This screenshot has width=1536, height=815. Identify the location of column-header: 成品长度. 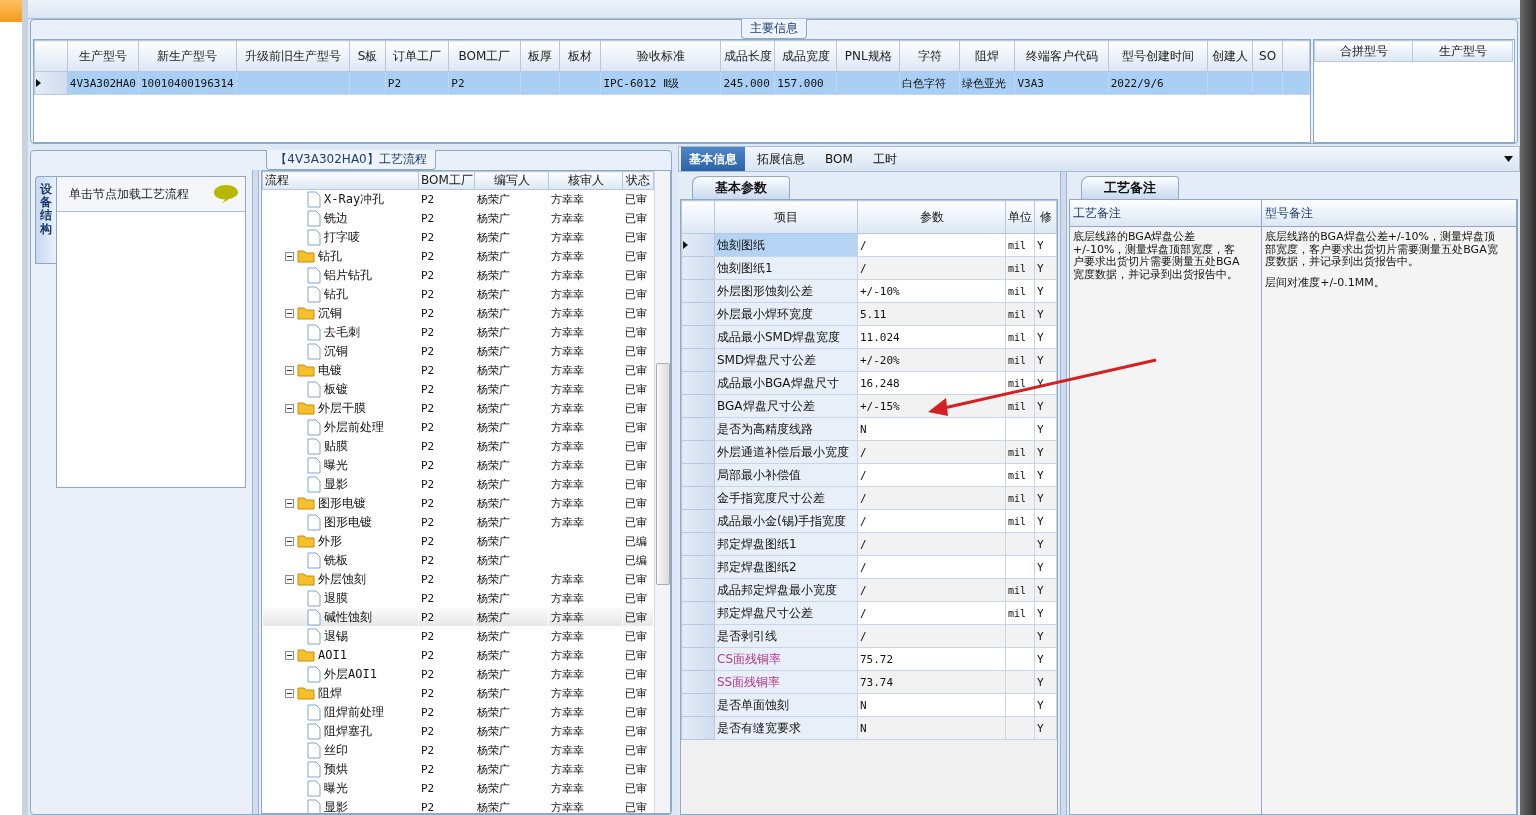
(747, 56).